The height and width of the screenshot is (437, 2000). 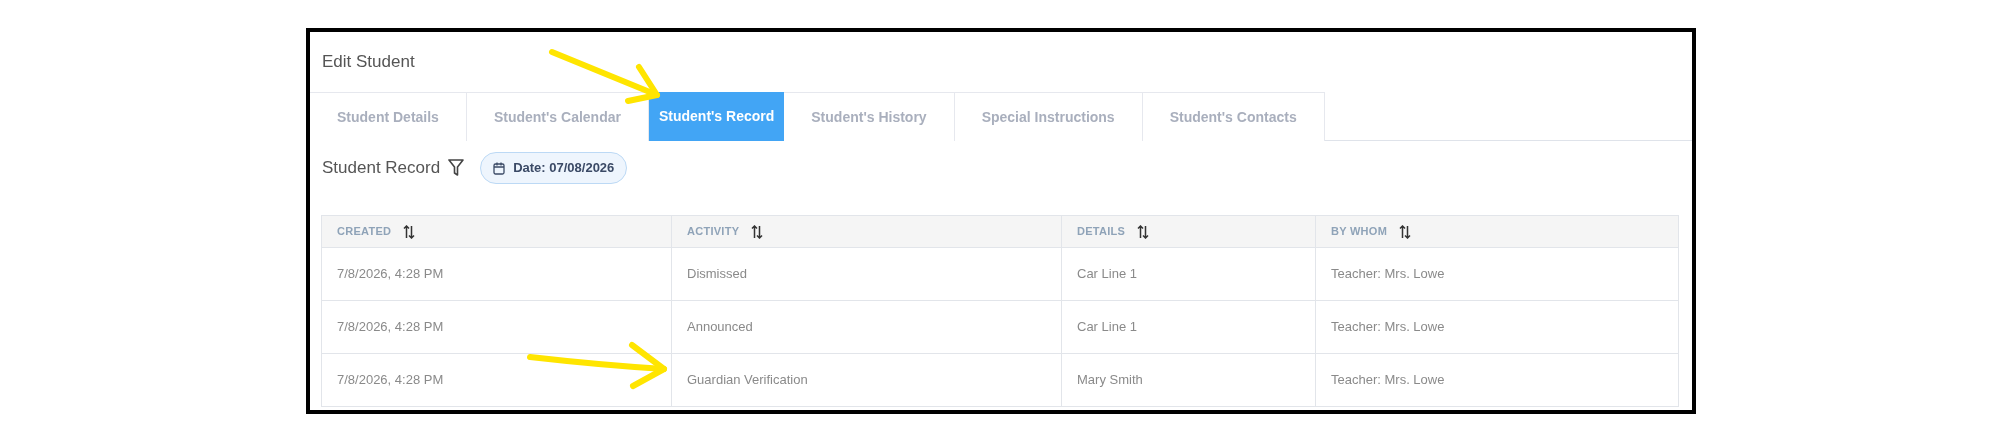 What do you see at coordinates (381, 168) in the screenshot?
I see `section-title: Student Record` at bounding box center [381, 168].